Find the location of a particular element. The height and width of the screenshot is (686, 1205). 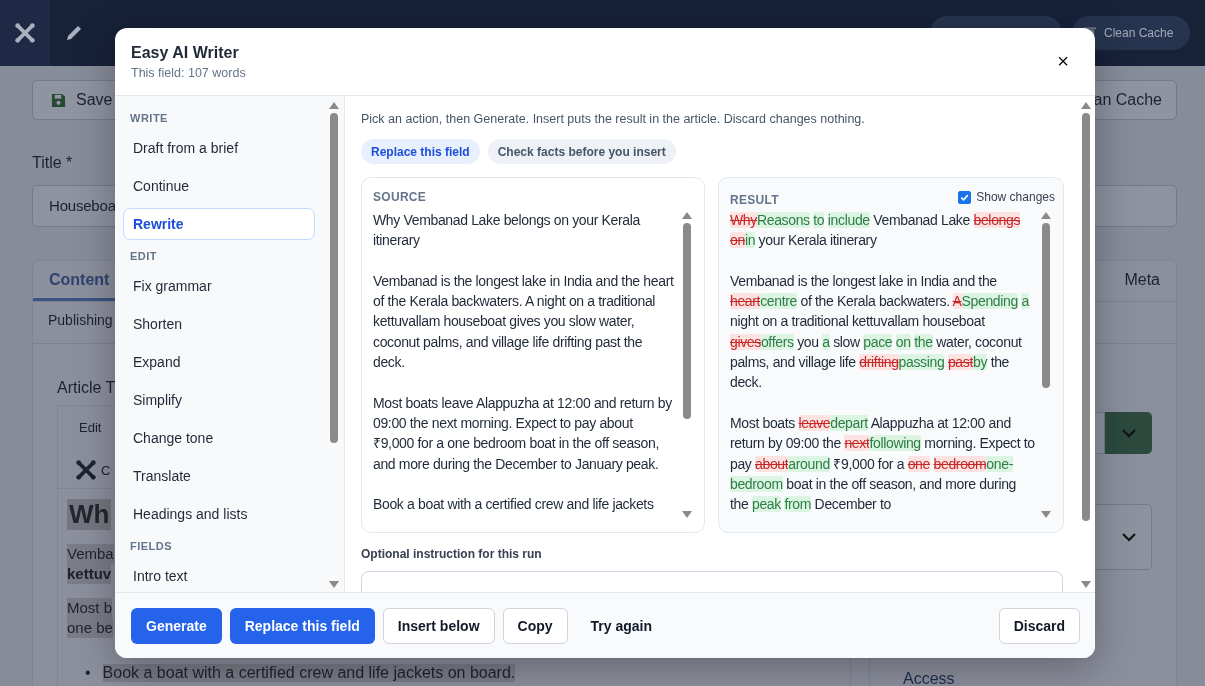

action-item: Expand is located at coordinates (219, 362).